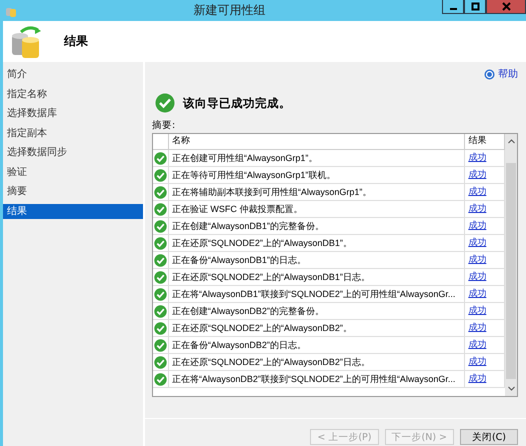 The image size is (526, 446). Describe the element at coordinates (73, 152) in the screenshot. I see `sidebar-item: 选择数据同步` at that location.